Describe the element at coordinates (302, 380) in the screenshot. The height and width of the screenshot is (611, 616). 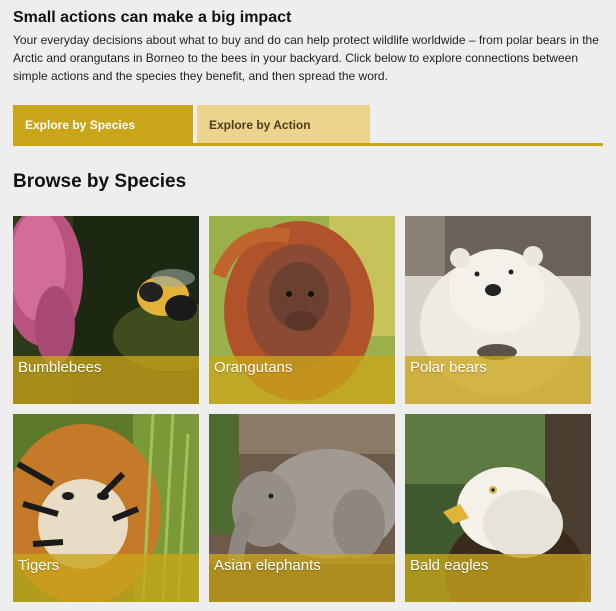
I see `card-caption: Orangutans` at that location.